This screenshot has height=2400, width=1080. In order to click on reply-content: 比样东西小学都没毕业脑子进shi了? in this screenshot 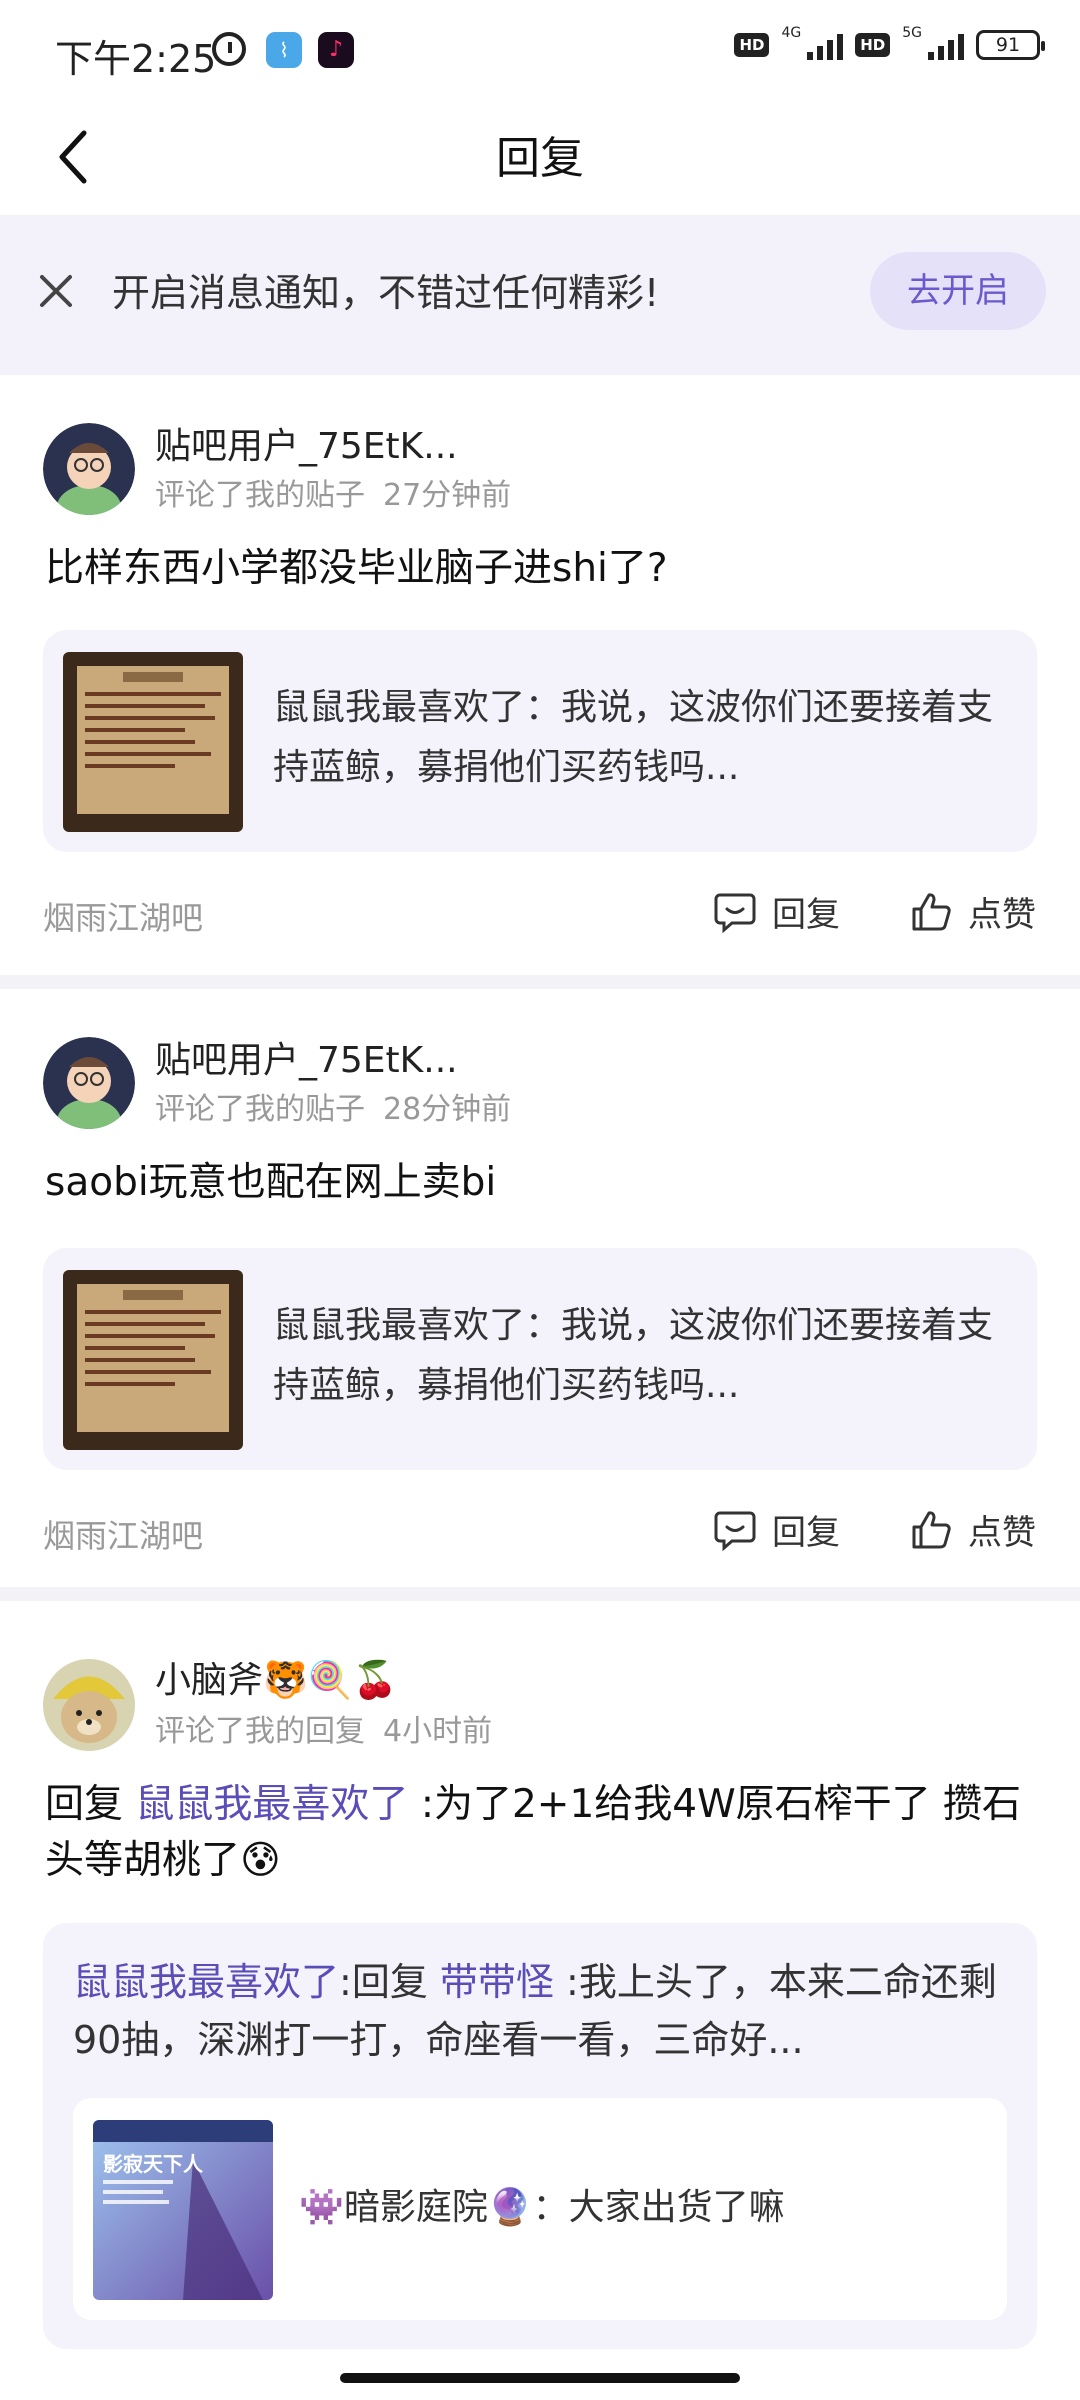, I will do `click(540, 569)`.